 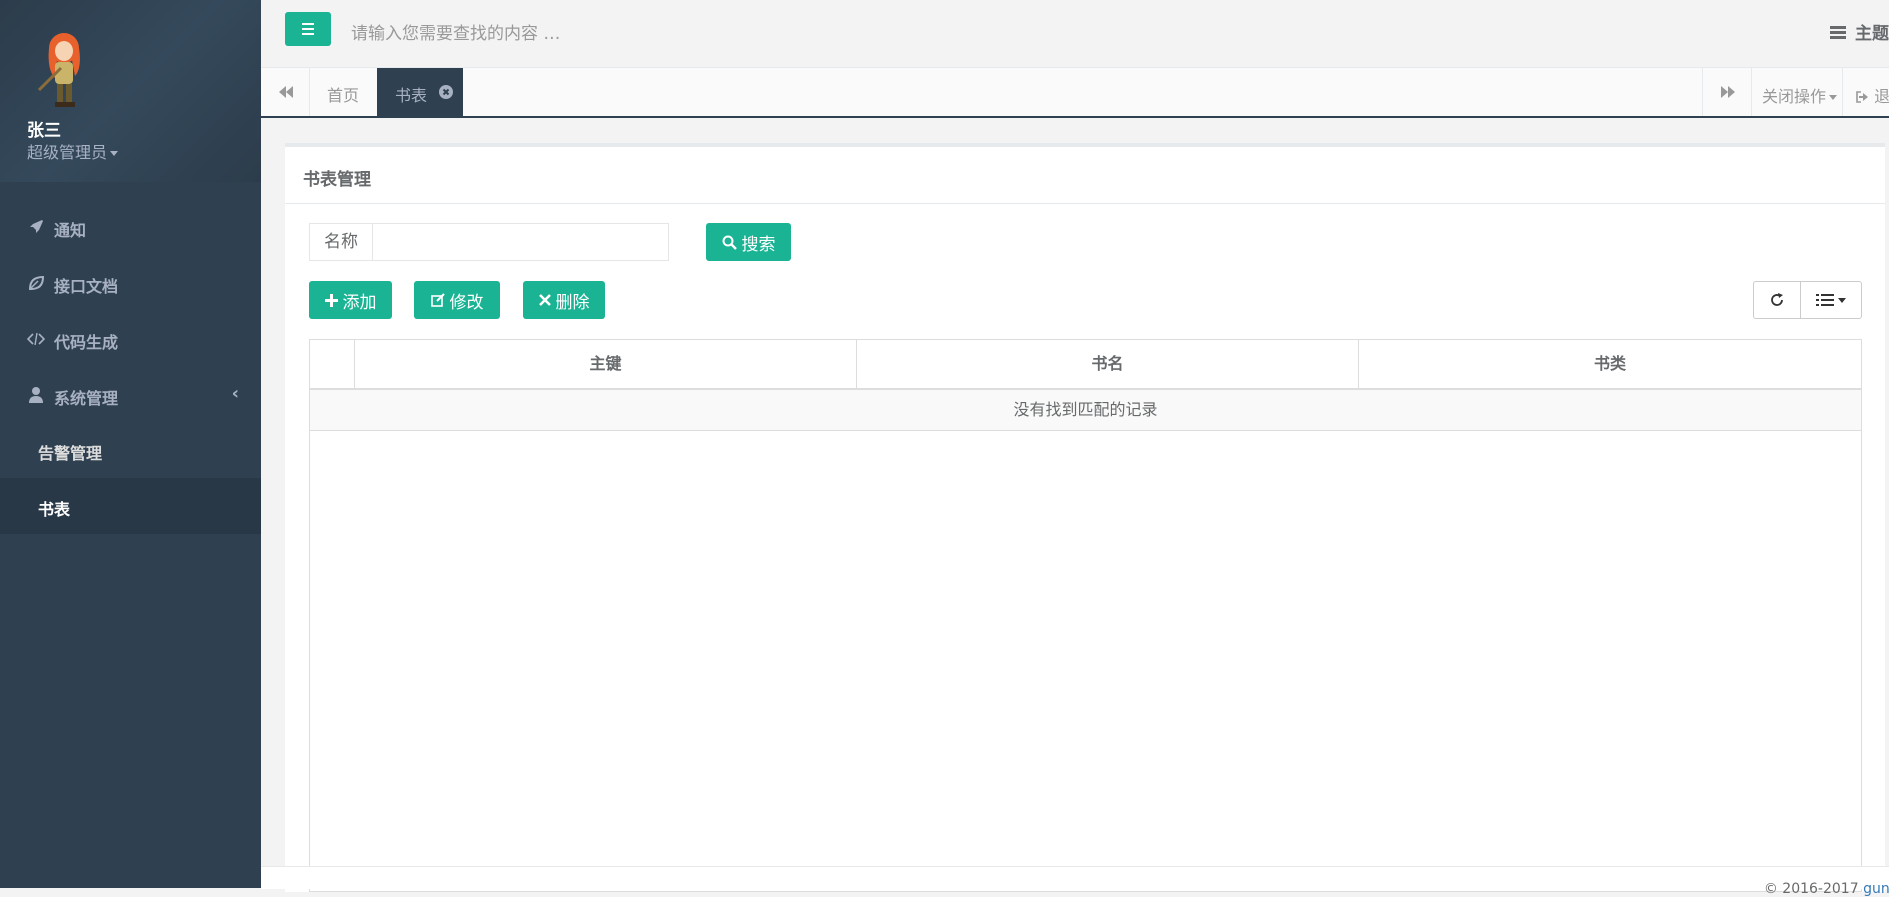 I want to click on close-icon, so click(x=544, y=300).